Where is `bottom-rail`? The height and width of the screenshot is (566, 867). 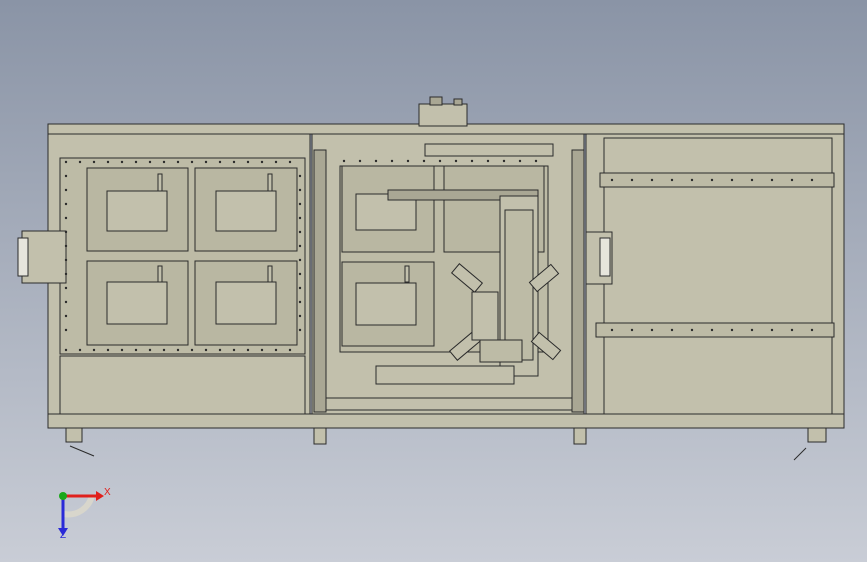 bottom-rail is located at coordinates (446, 421).